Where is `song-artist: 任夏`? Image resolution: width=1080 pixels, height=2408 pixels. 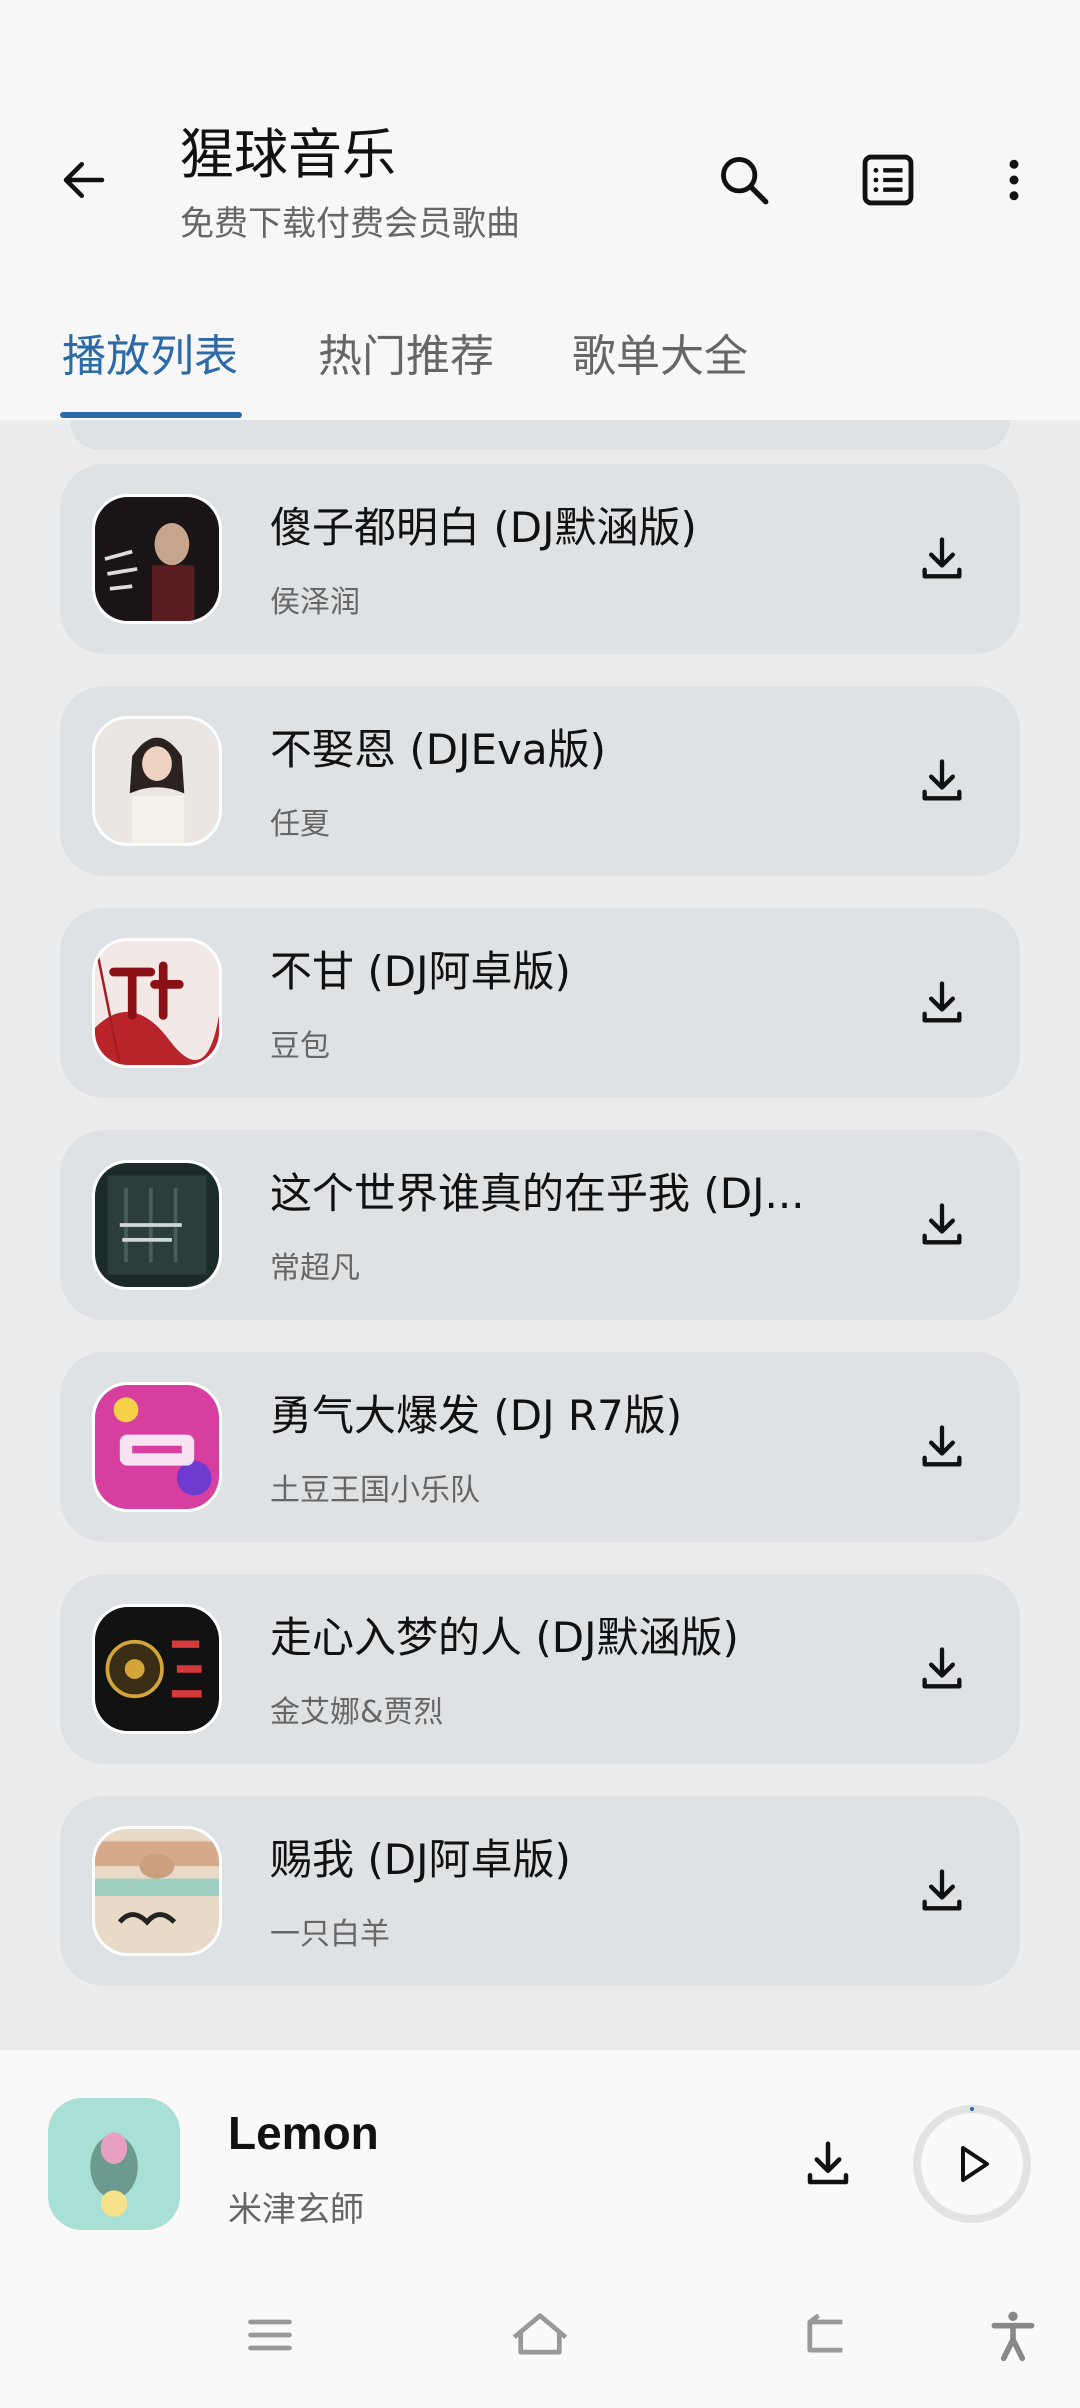 song-artist: 任夏 is located at coordinates (300, 824).